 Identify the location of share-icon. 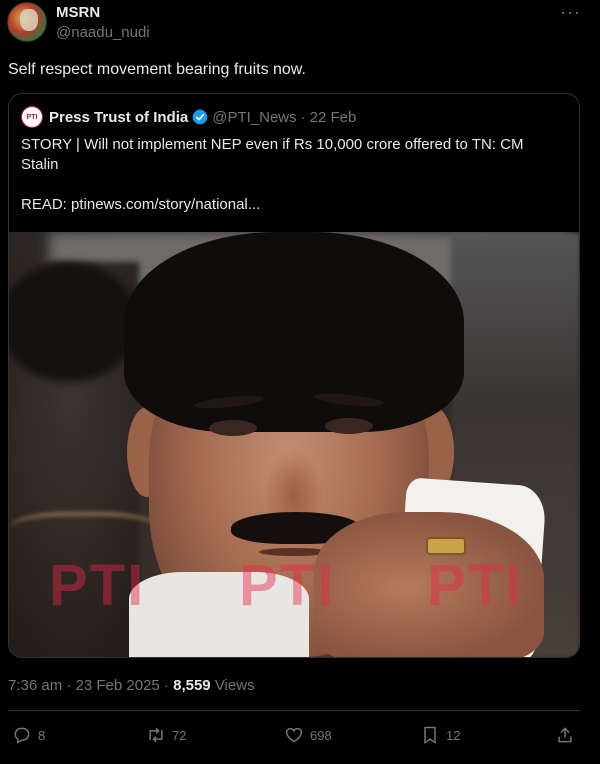
(565, 735).